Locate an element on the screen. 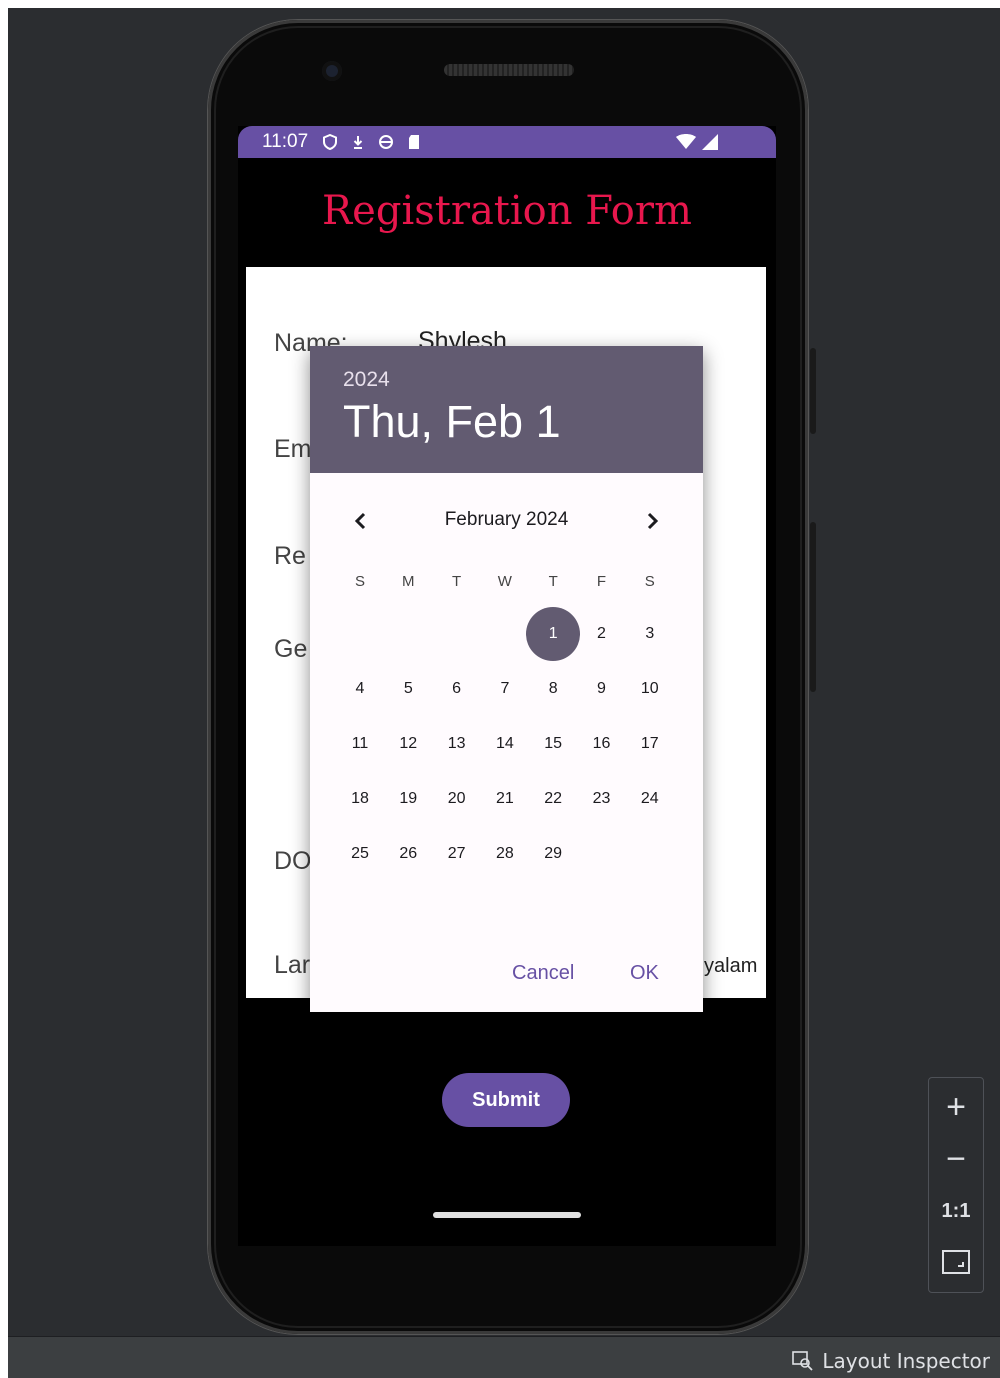  calendar-day: 12 is located at coordinates (408, 744).